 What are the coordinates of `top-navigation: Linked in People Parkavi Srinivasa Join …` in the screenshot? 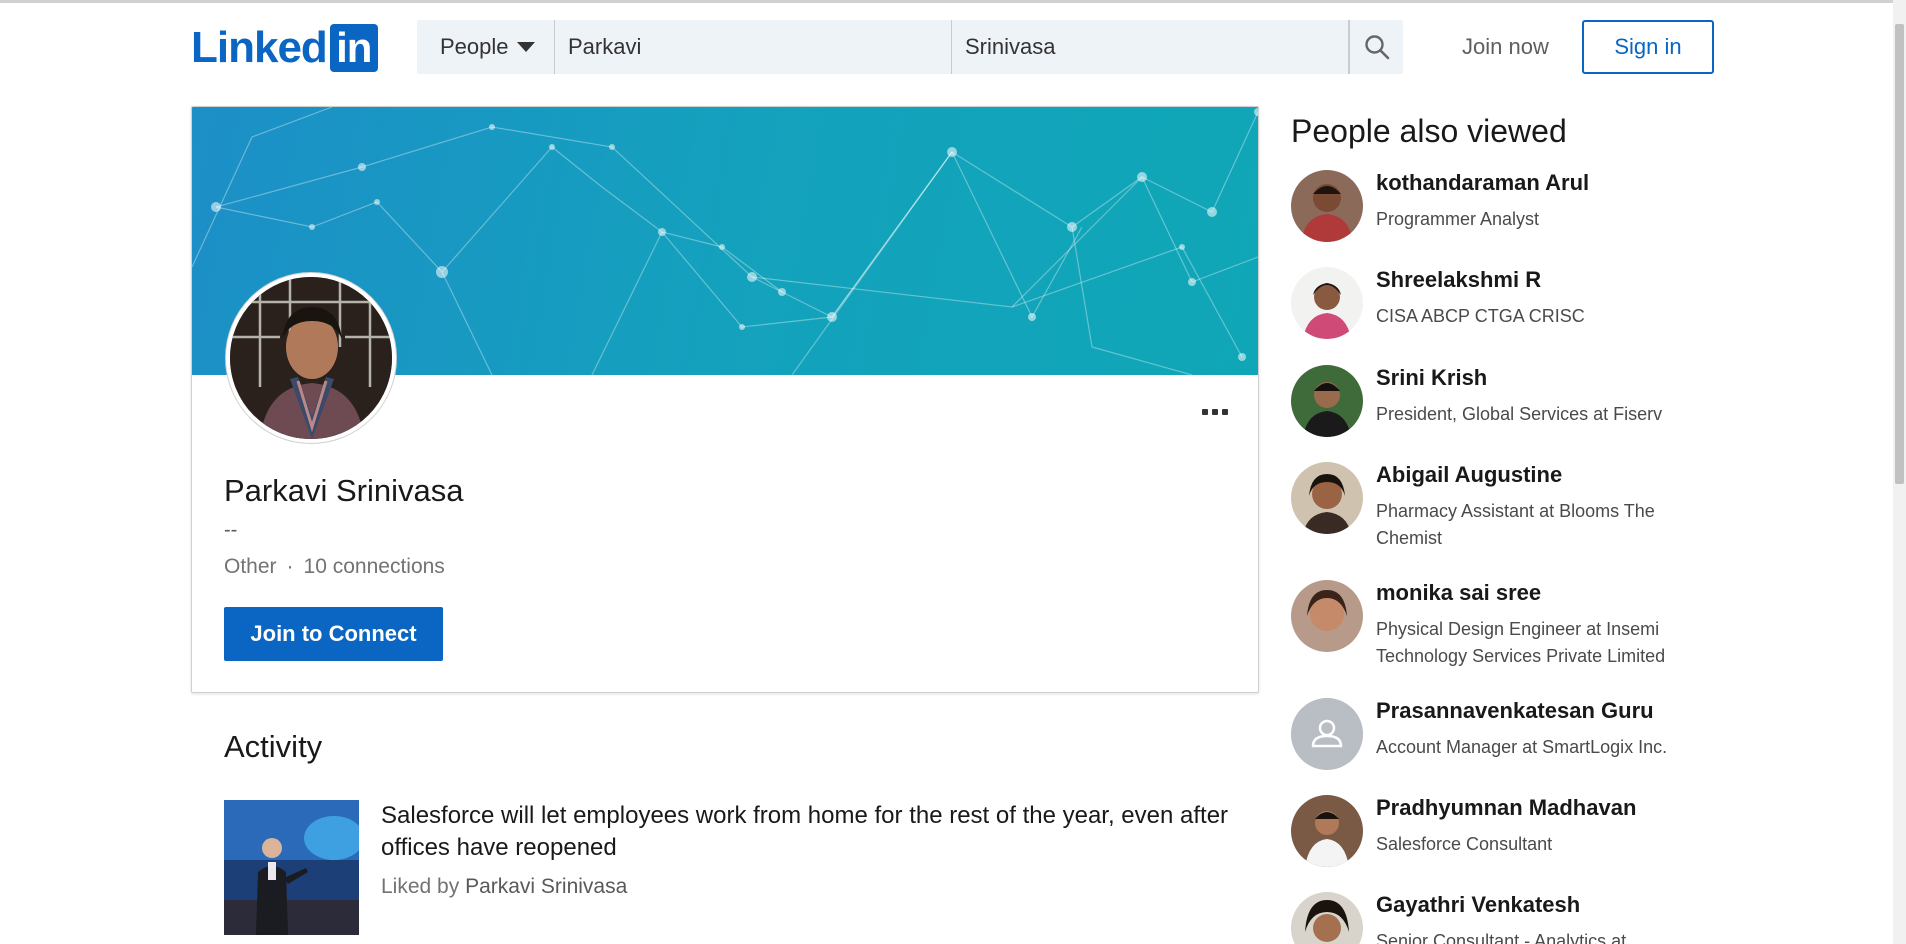 It's located at (953, 48).